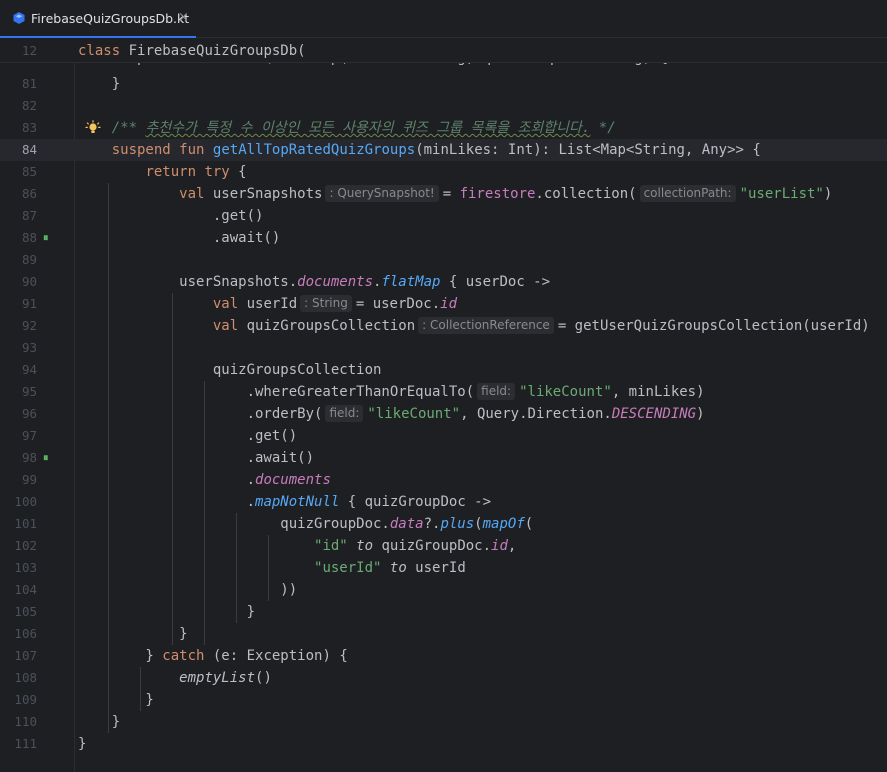 This screenshot has height=772, width=887. I want to click on line-number: 105, so click(25, 611).